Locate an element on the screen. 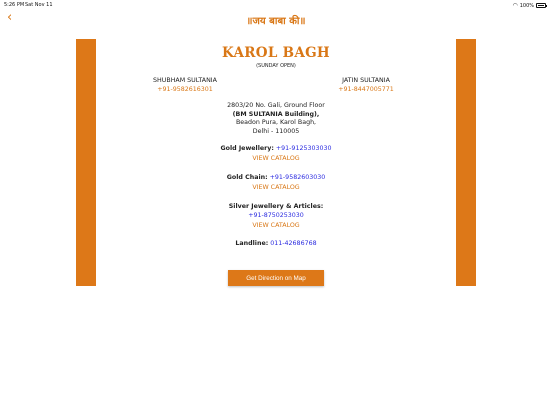  section-label: Silver Jewellery & Articles: is located at coordinates (276, 206).